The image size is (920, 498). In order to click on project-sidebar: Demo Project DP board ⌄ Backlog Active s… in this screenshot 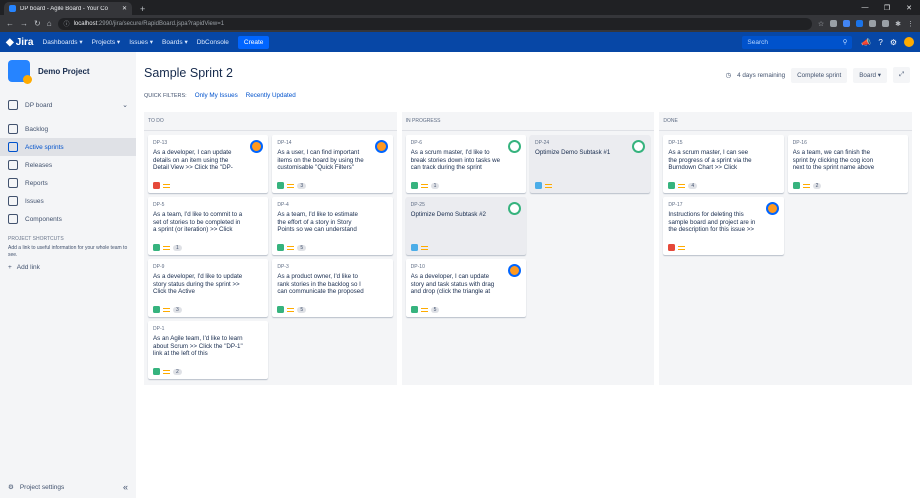, I will do `click(68, 275)`.